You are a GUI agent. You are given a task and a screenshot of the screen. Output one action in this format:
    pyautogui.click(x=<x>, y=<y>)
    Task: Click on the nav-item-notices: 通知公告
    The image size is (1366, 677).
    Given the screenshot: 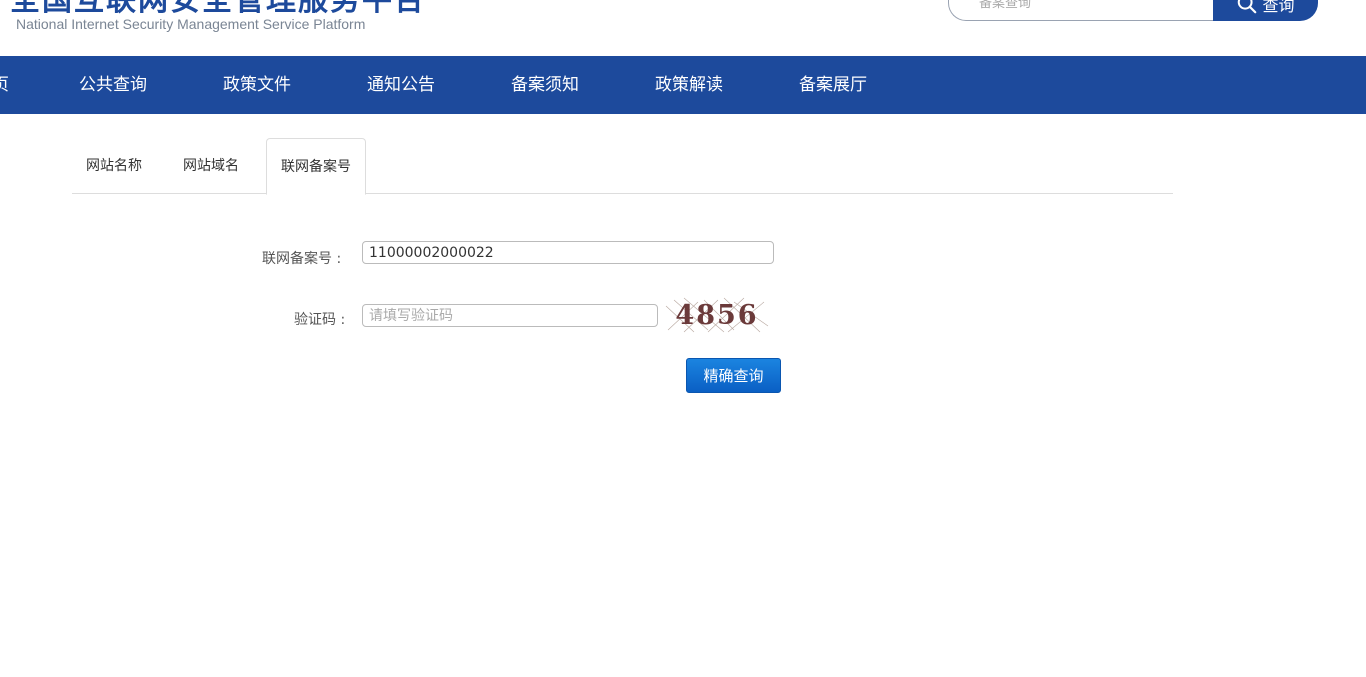 What is the action you would take?
    pyautogui.click(x=401, y=85)
    